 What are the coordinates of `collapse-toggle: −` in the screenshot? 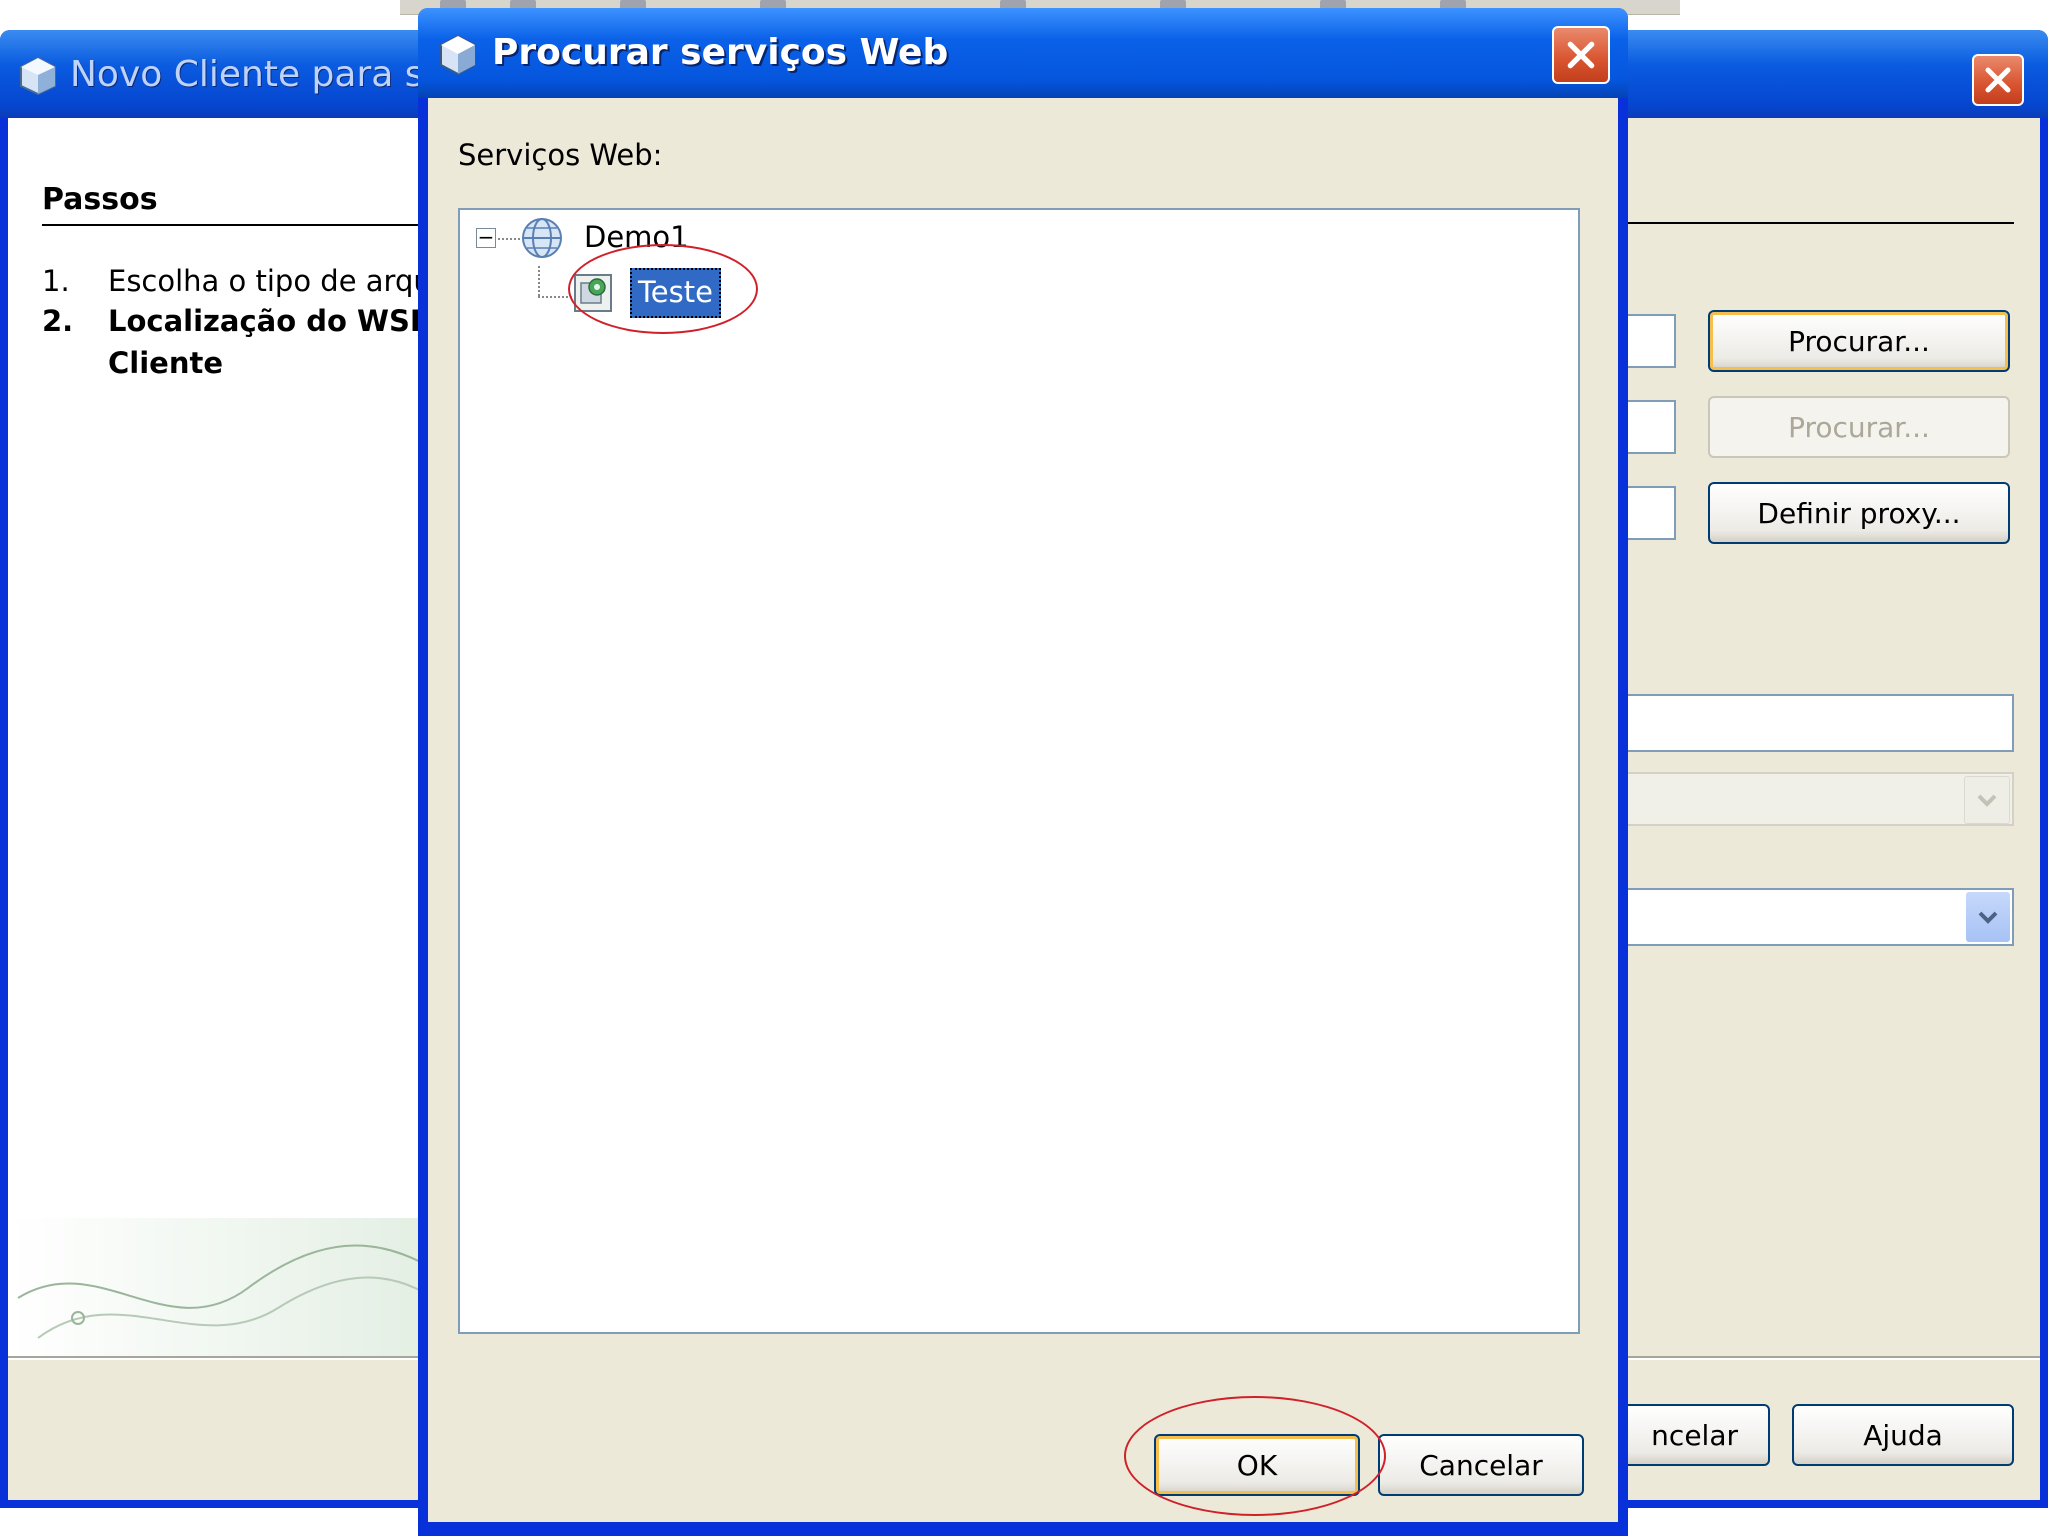 It's located at (486, 237).